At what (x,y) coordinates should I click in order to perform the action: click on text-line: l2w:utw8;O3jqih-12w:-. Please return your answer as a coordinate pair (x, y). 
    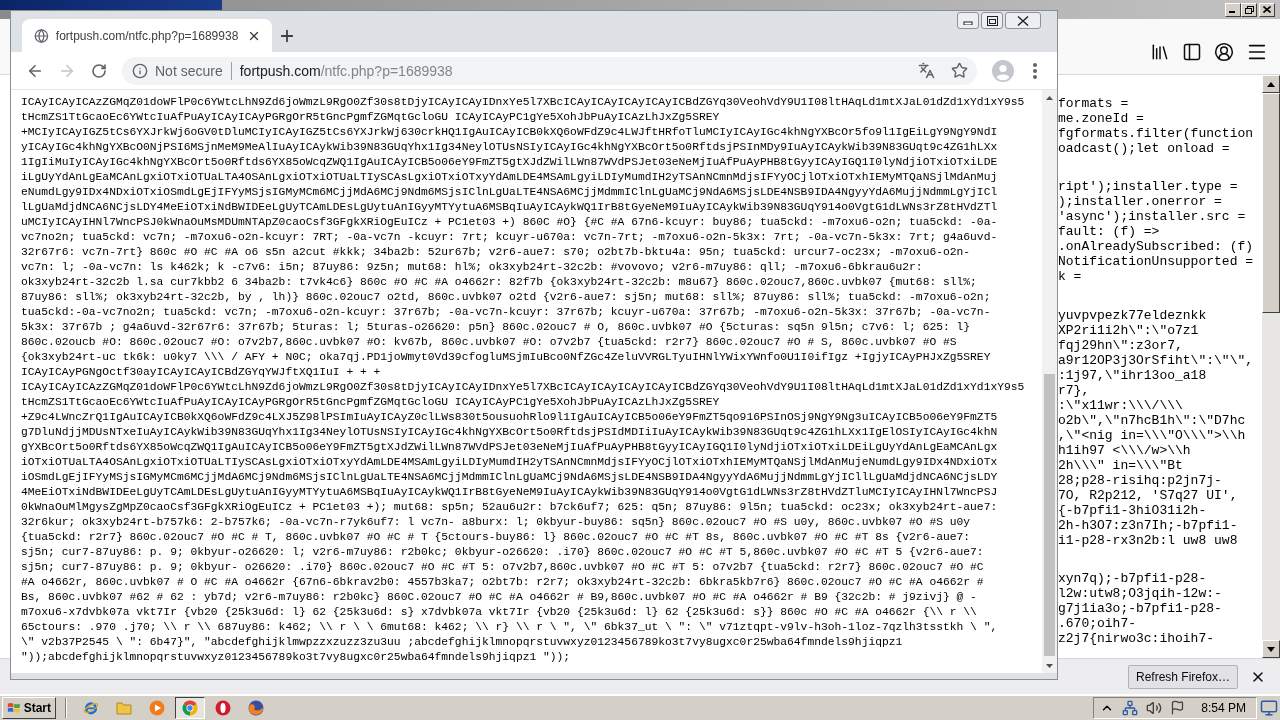
    Looking at the image, I should click on (1140, 594).